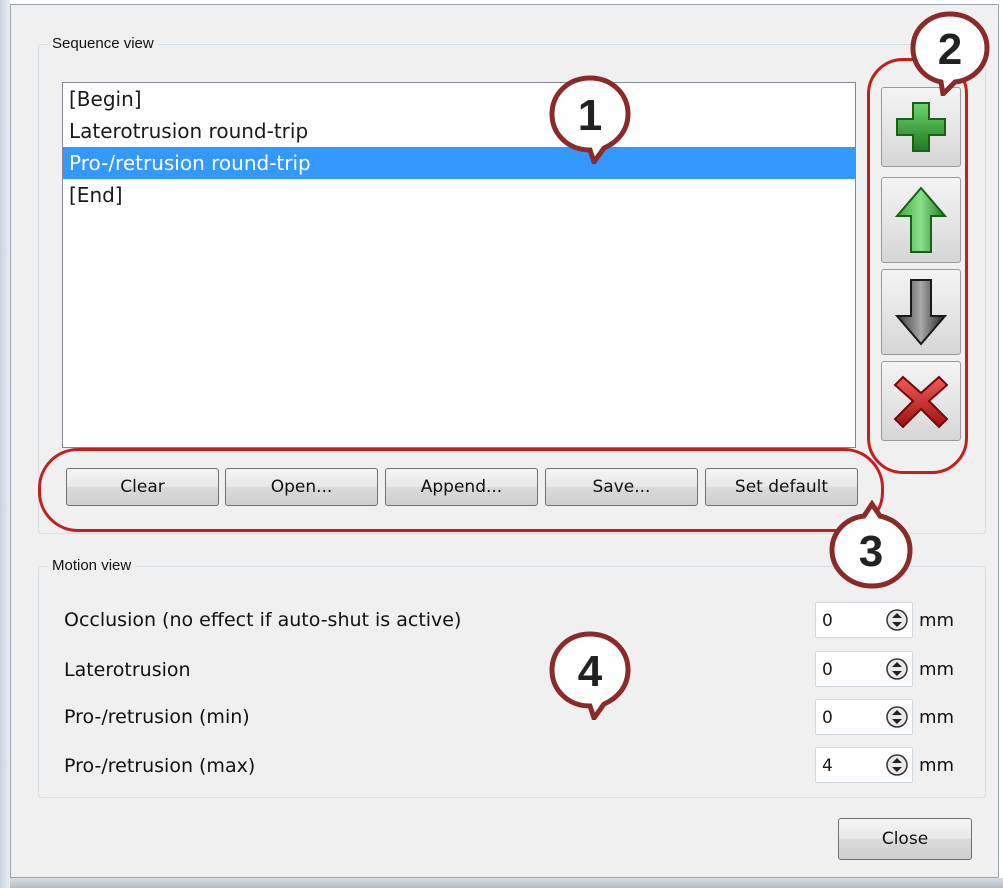  Describe the element at coordinates (937, 717) in the screenshot. I see `protrusion-min-unit: mm` at that location.